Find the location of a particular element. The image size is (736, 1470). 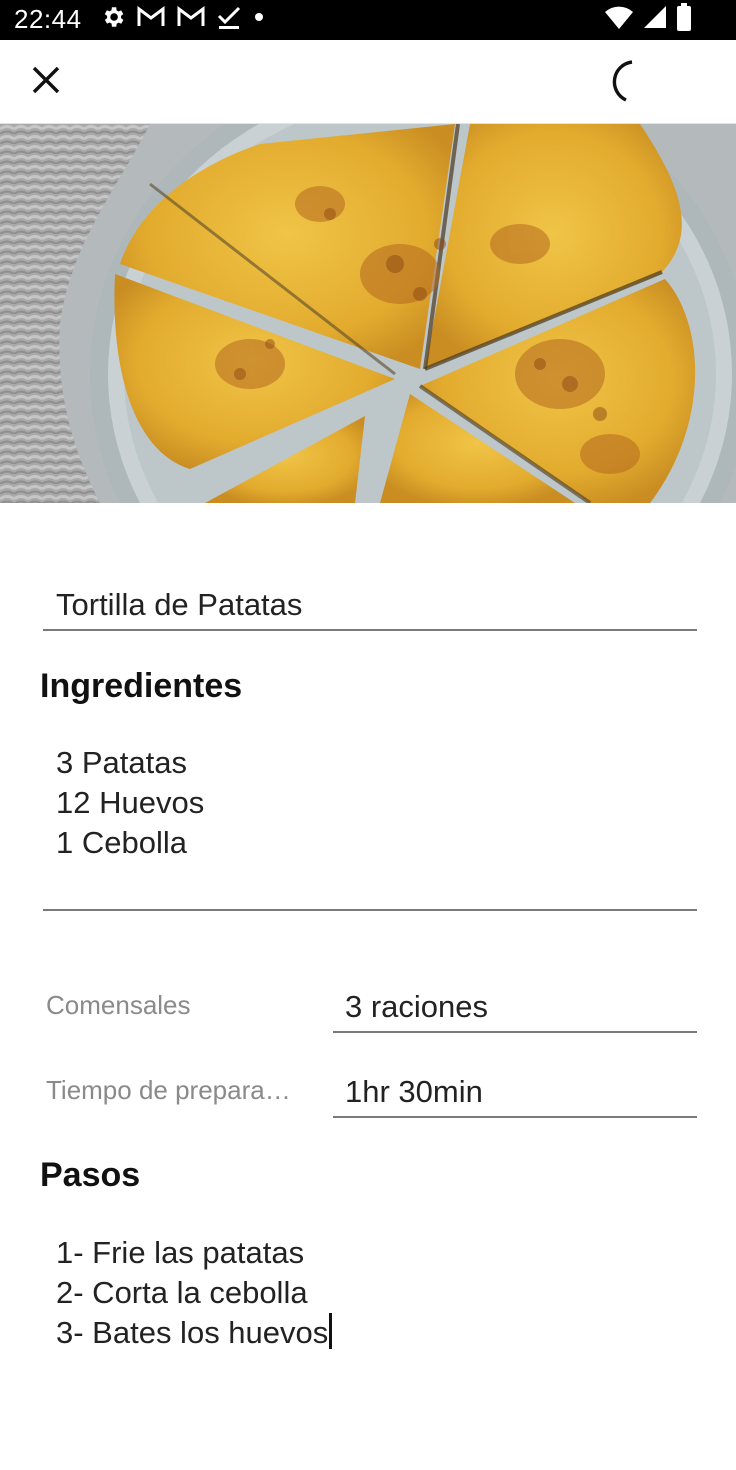

ingredient-line: 3 Patatas is located at coordinates (121, 762).